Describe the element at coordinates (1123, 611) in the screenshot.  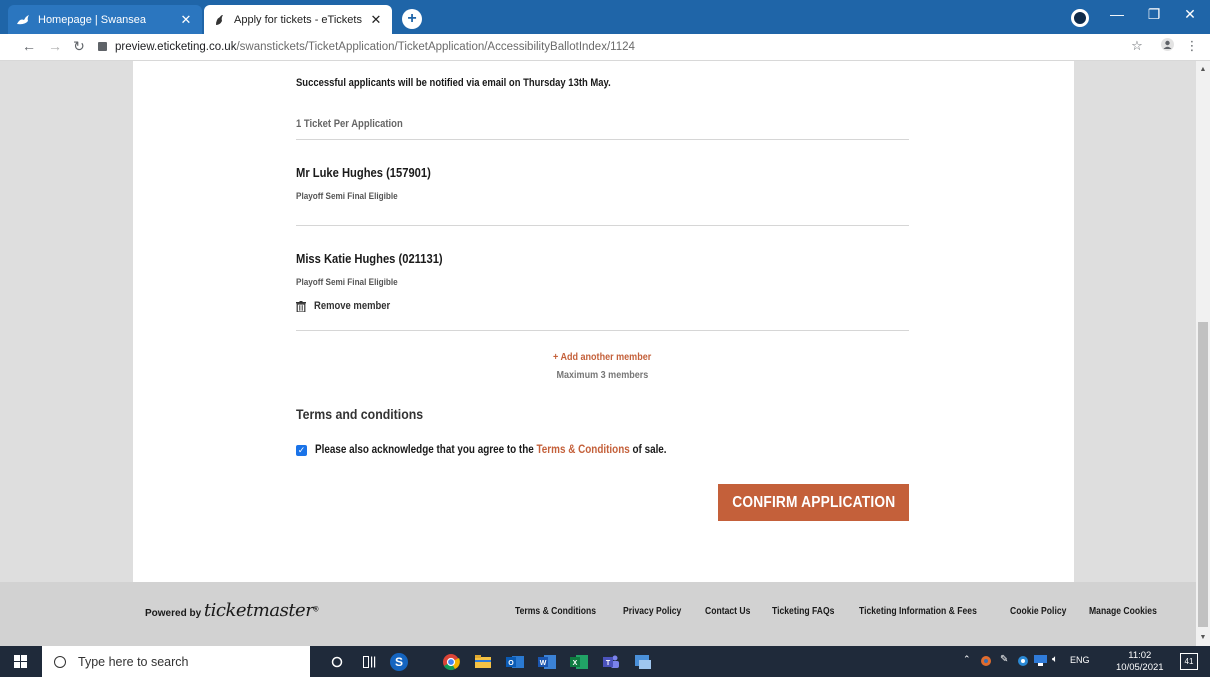
I see `footer-link-manage-cookies: Manage Cookies` at that location.